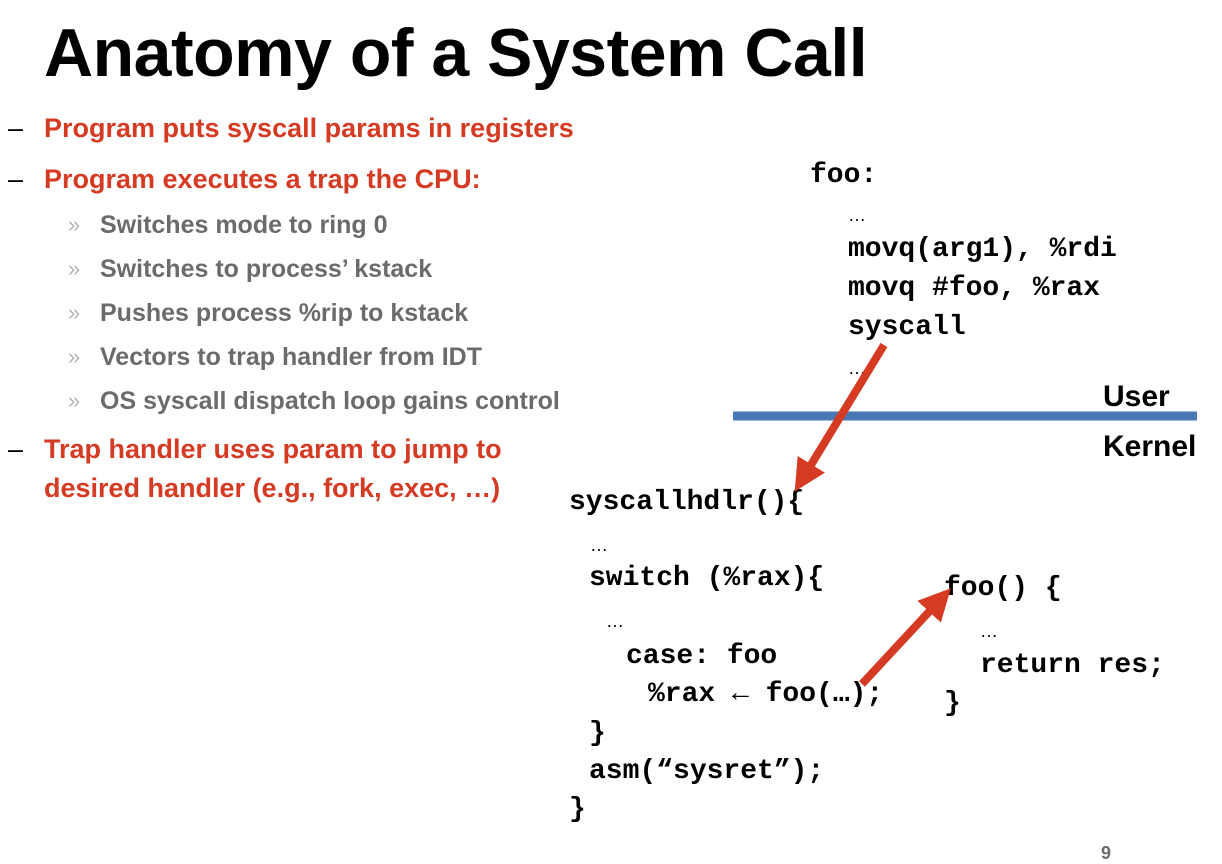 This screenshot has width=1222, height=864. Describe the element at coordinates (905, 637) in the screenshot. I see `dispatch-to-foo-arrow` at that location.